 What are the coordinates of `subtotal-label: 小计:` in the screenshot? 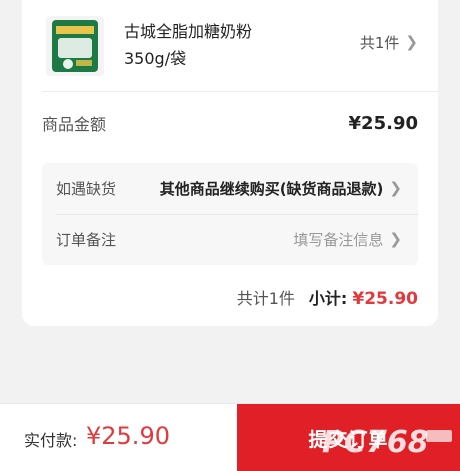 It's located at (328, 298).